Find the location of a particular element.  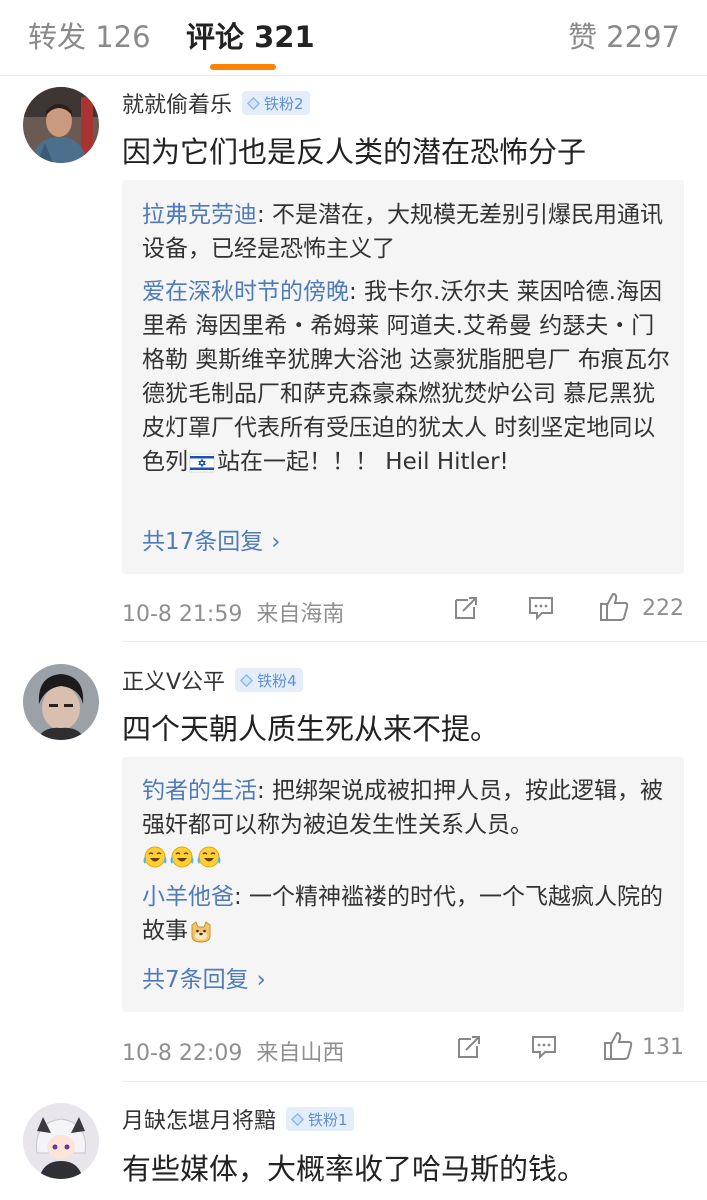

comment-header: 月缺怎堪月将黯 铁粉1 is located at coordinates (238, 1119).